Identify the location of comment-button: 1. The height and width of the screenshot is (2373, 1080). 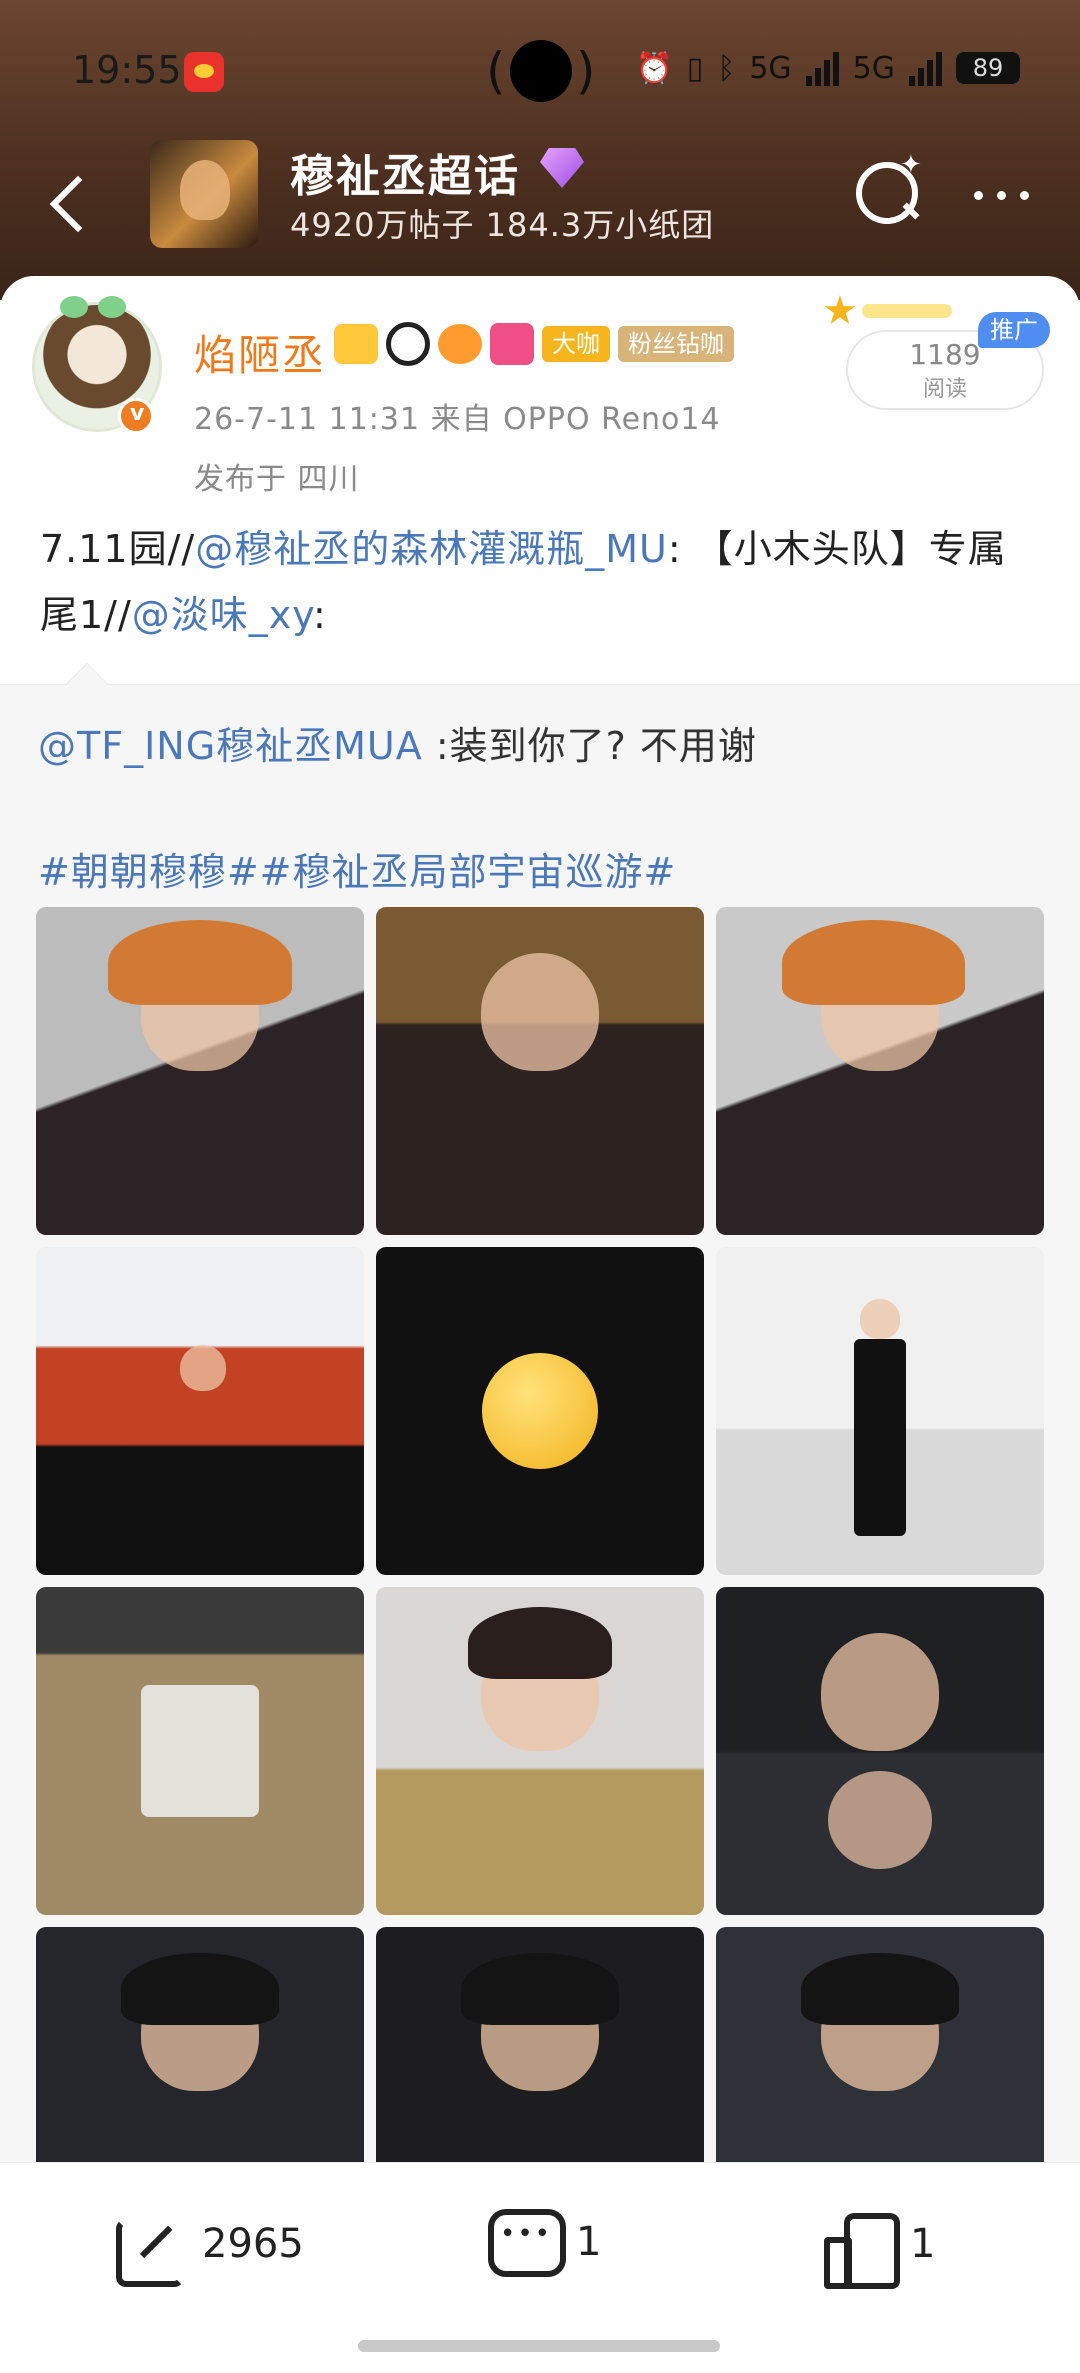
(543, 2242).